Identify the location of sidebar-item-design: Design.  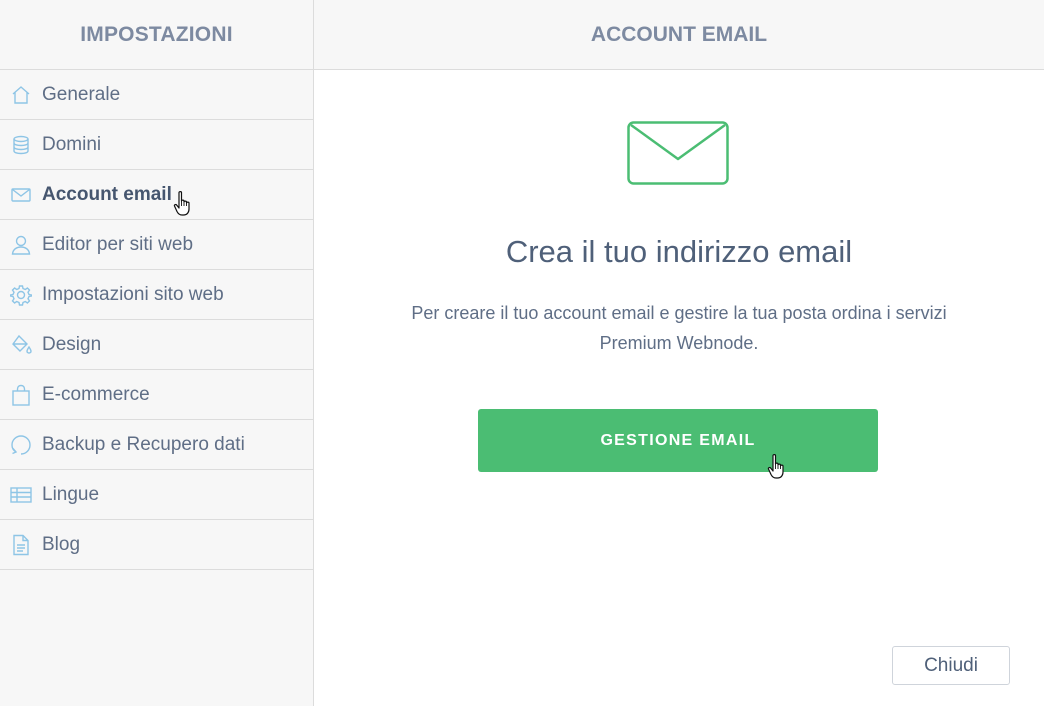
(156, 345).